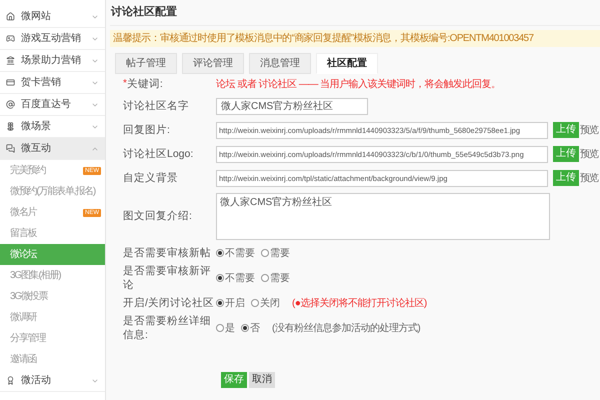  Describe the element at coordinates (156, 106) in the screenshot. I see `field-label: 讨论社区名字` at that location.